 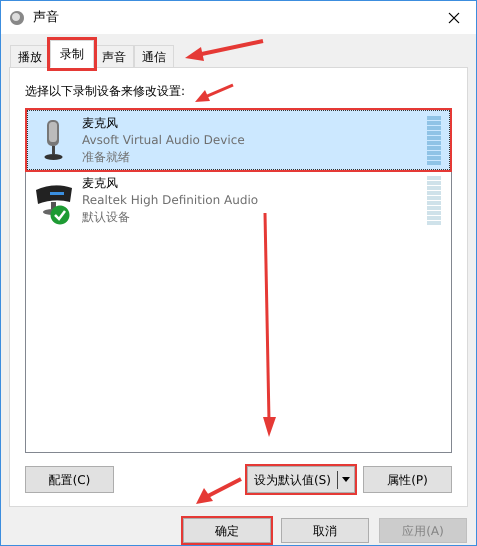 I want to click on dropdown-arrow-icon, so click(x=346, y=479).